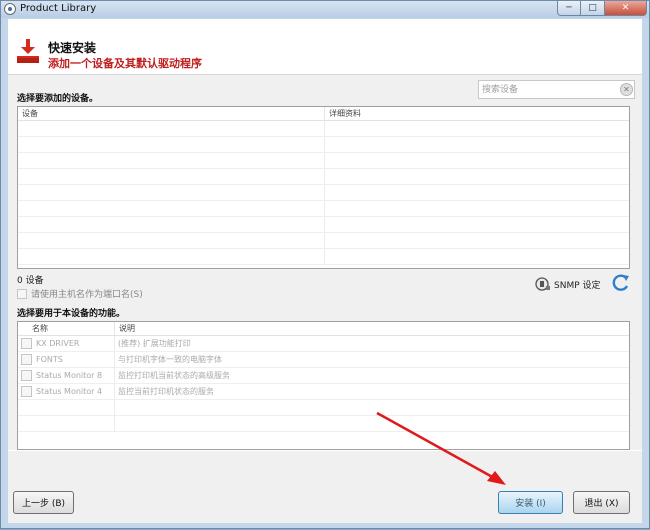  I want to click on exit-button: 退出 (X), so click(601, 502).